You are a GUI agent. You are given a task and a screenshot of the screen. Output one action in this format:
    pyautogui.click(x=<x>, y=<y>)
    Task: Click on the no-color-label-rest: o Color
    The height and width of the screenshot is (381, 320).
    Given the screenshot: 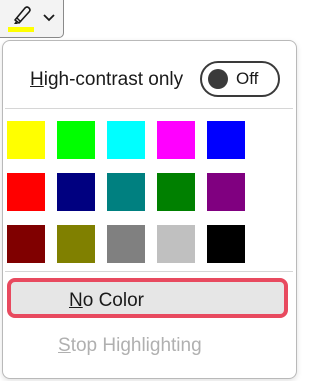 What is the action you would take?
    pyautogui.click(x=113, y=300)
    